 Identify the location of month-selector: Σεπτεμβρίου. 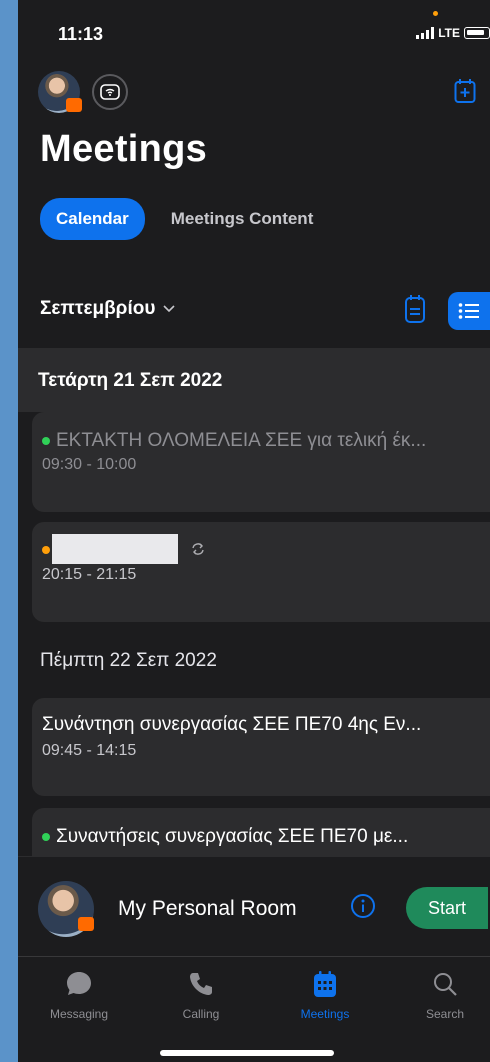
(107, 309).